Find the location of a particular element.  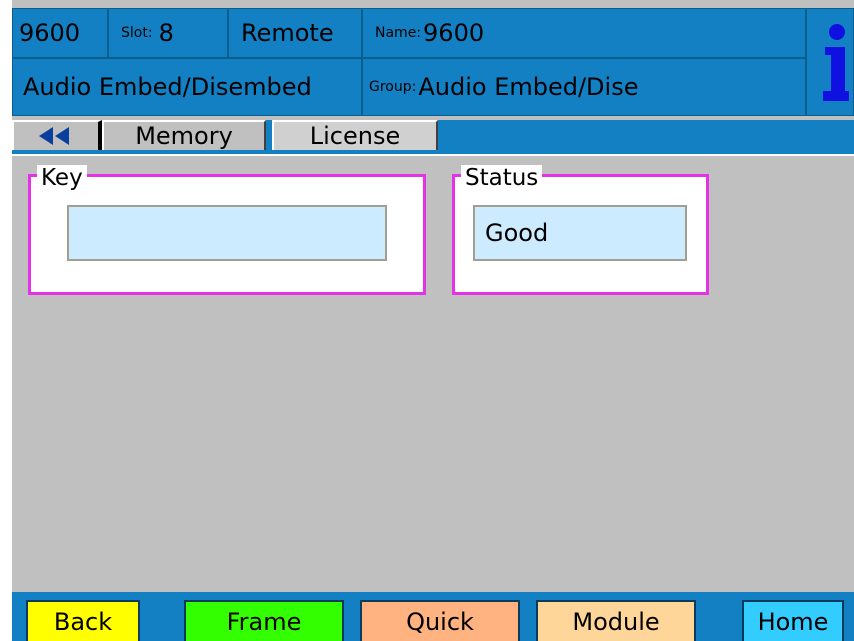

device-cell: 9600 is located at coordinates (60, 33).